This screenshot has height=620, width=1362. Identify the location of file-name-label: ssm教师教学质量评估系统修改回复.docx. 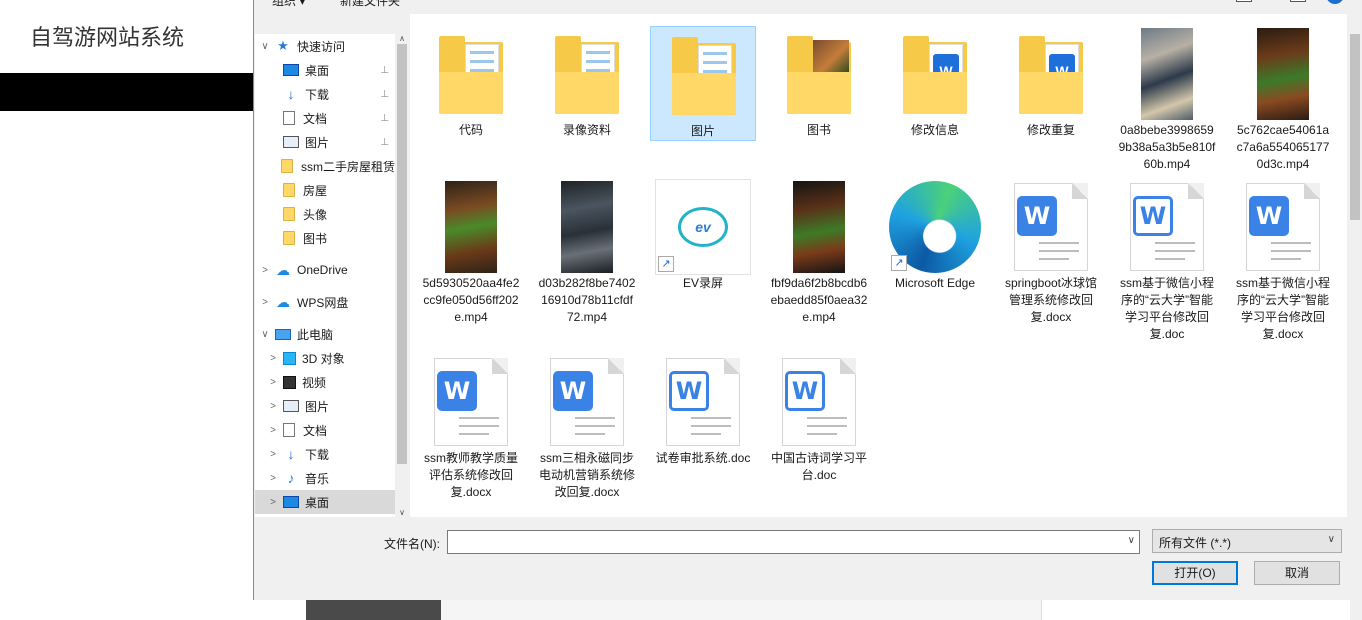
(471, 475).